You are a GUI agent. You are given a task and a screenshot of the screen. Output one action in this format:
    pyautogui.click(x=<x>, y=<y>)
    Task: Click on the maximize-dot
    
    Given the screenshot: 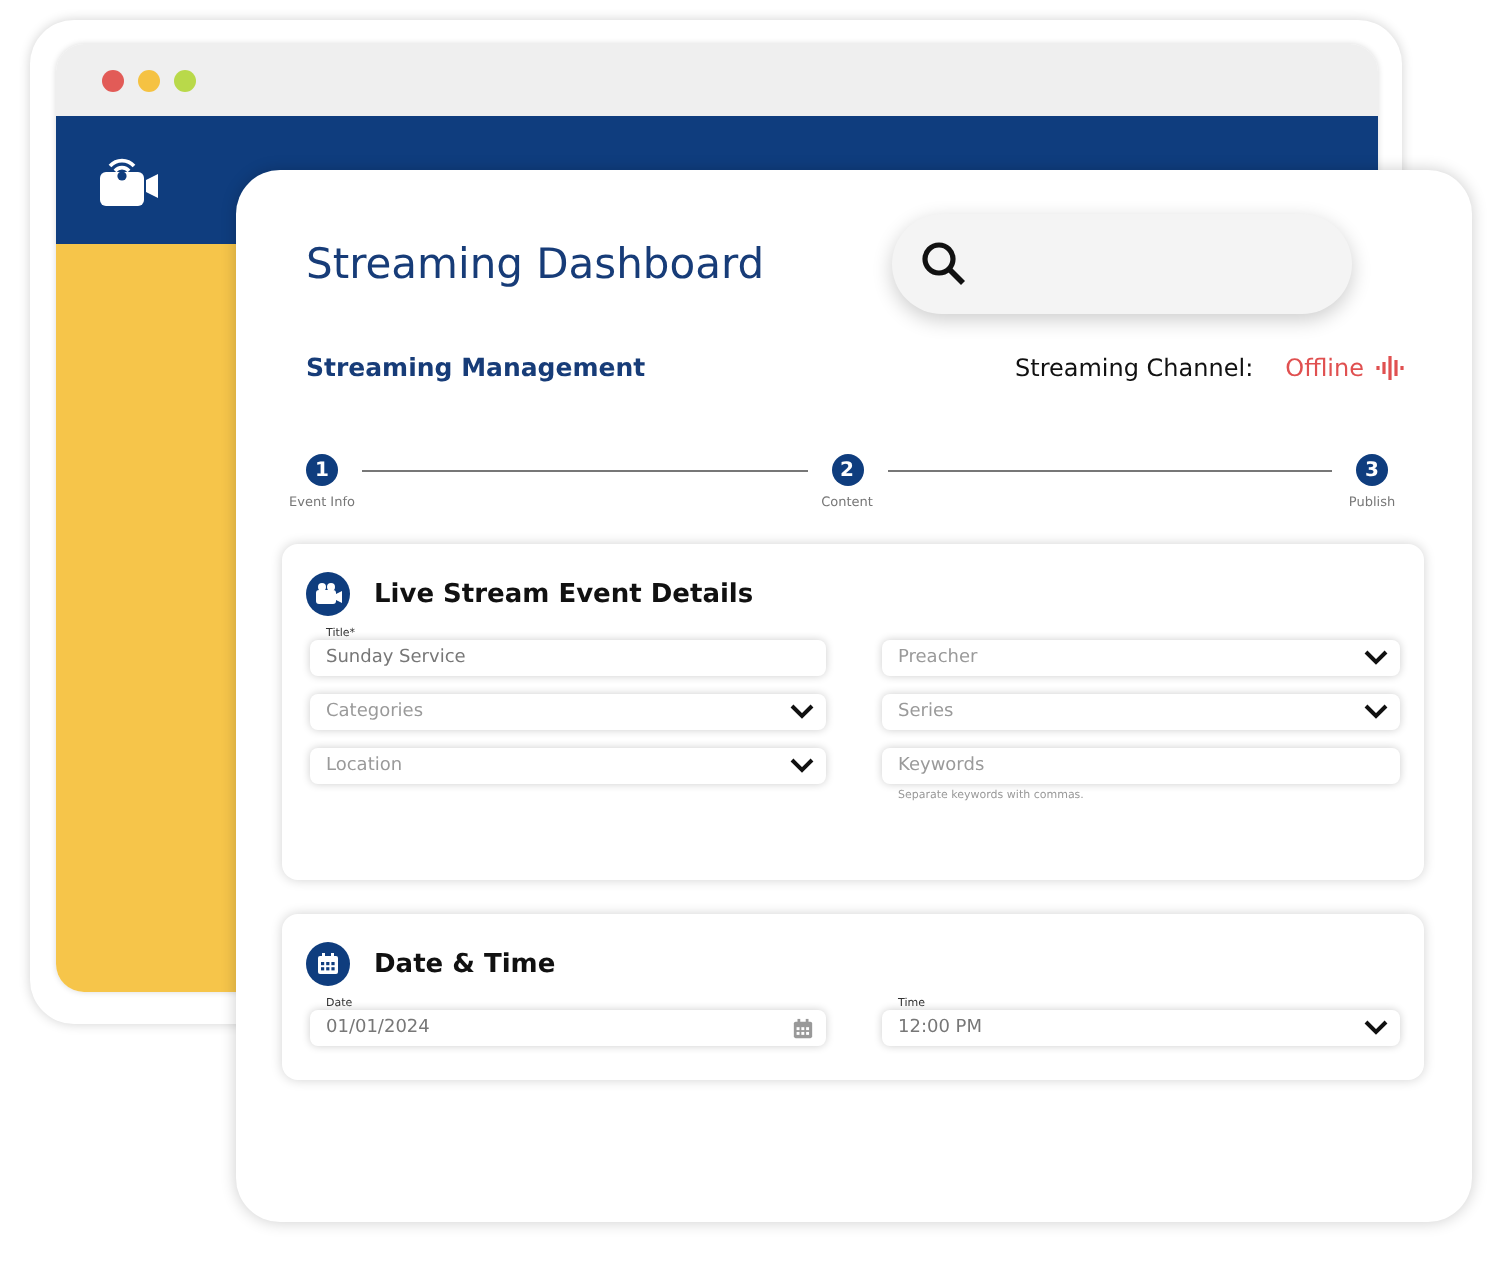 What is the action you would take?
    pyautogui.click(x=185, y=80)
    